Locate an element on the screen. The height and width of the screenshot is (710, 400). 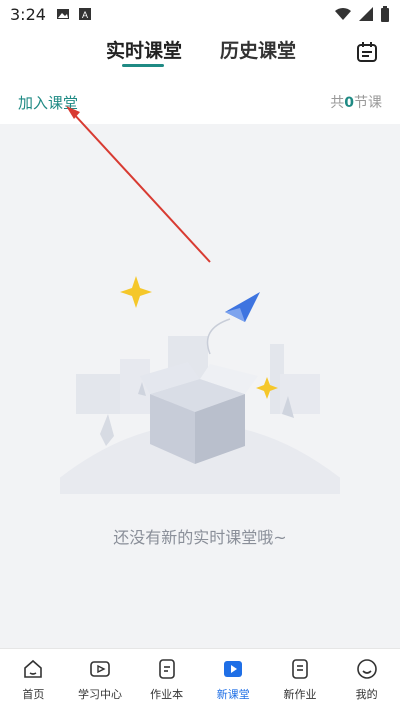
tab-live-class: 实时课堂 is located at coordinates (144, 49).